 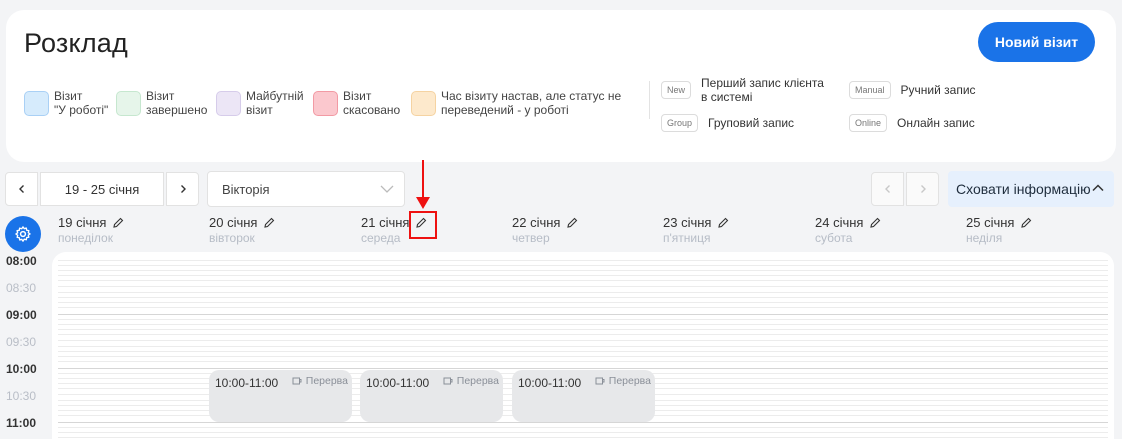 I want to click on tag-online: Online Онлайн запис, so click(x=912, y=123).